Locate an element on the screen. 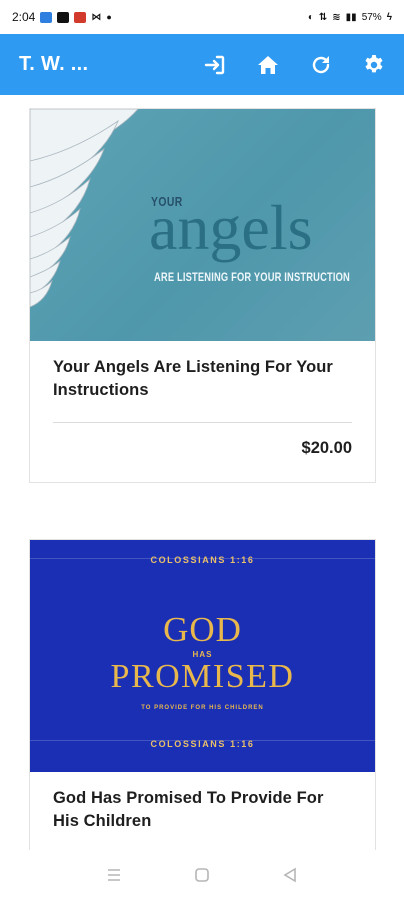 The image size is (404, 900). image-text-reference-top: COLOSSIANS 1:16 is located at coordinates (202, 560).